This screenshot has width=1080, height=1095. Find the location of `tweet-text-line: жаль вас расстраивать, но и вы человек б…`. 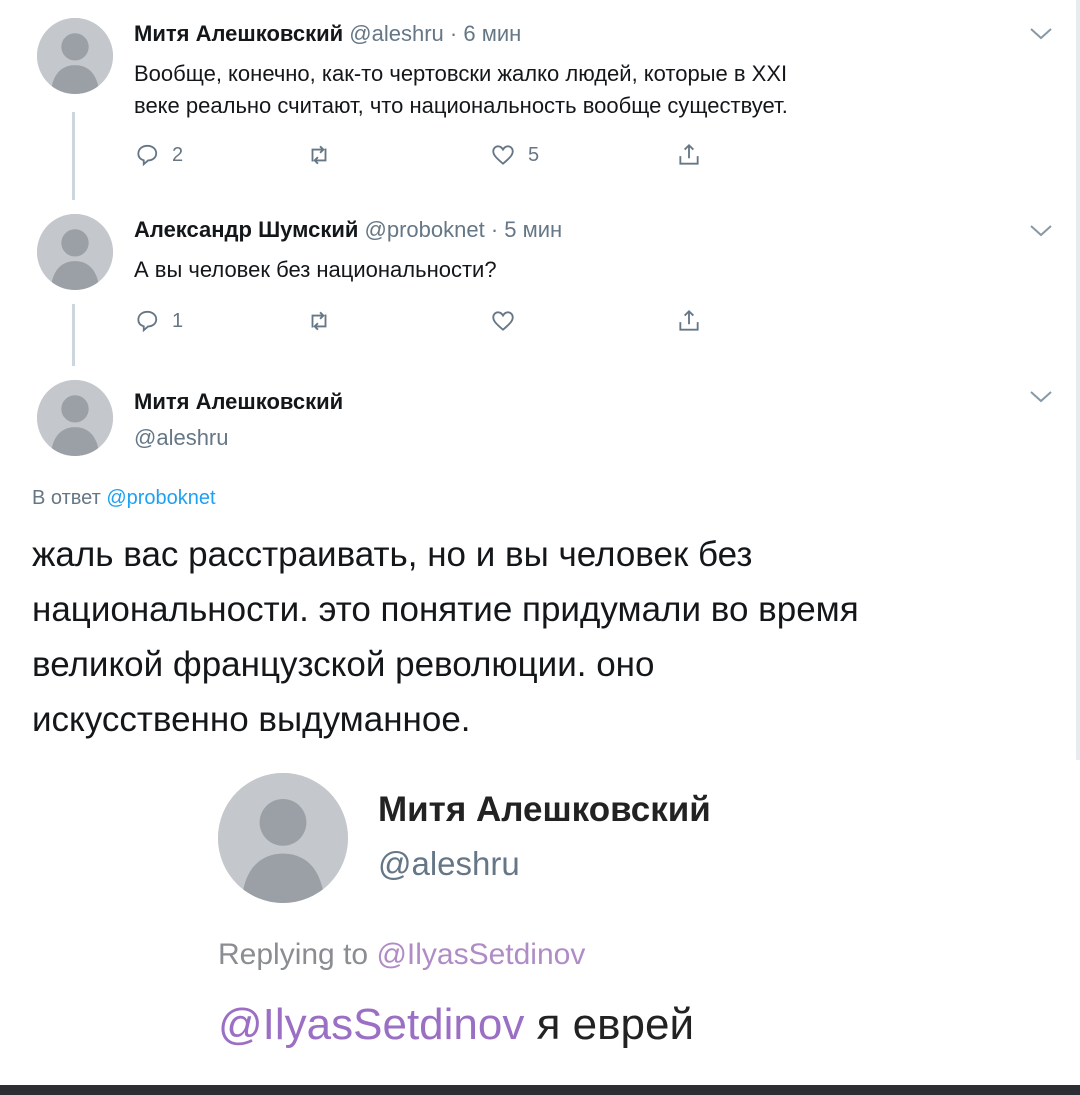

tweet-text-line: жаль вас расстраивать, но и вы человек б… is located at coordinates (392, 554).